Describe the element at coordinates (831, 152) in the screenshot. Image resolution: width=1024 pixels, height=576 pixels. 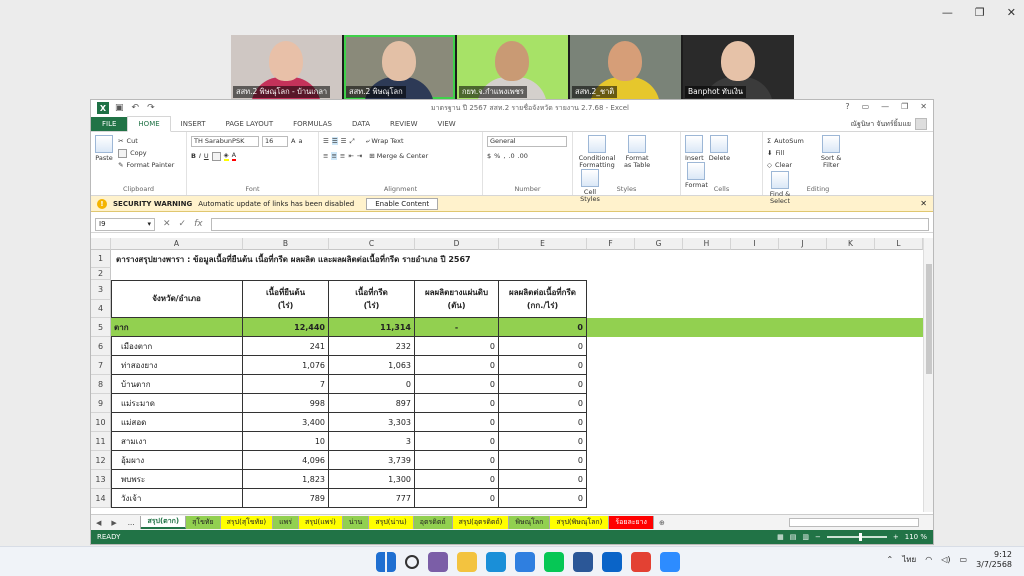
I see `sort-filter-button: Sort & Filter` at that location.